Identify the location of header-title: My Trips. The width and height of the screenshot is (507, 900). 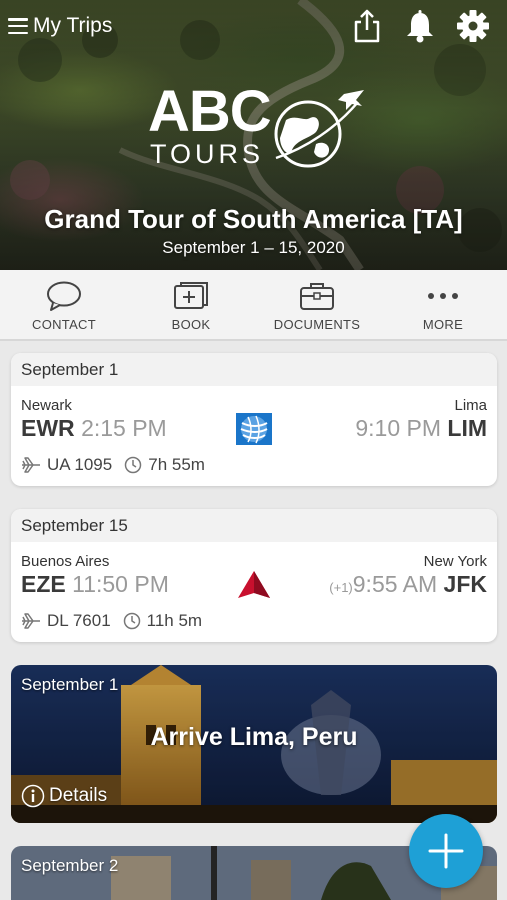
(73, 25).